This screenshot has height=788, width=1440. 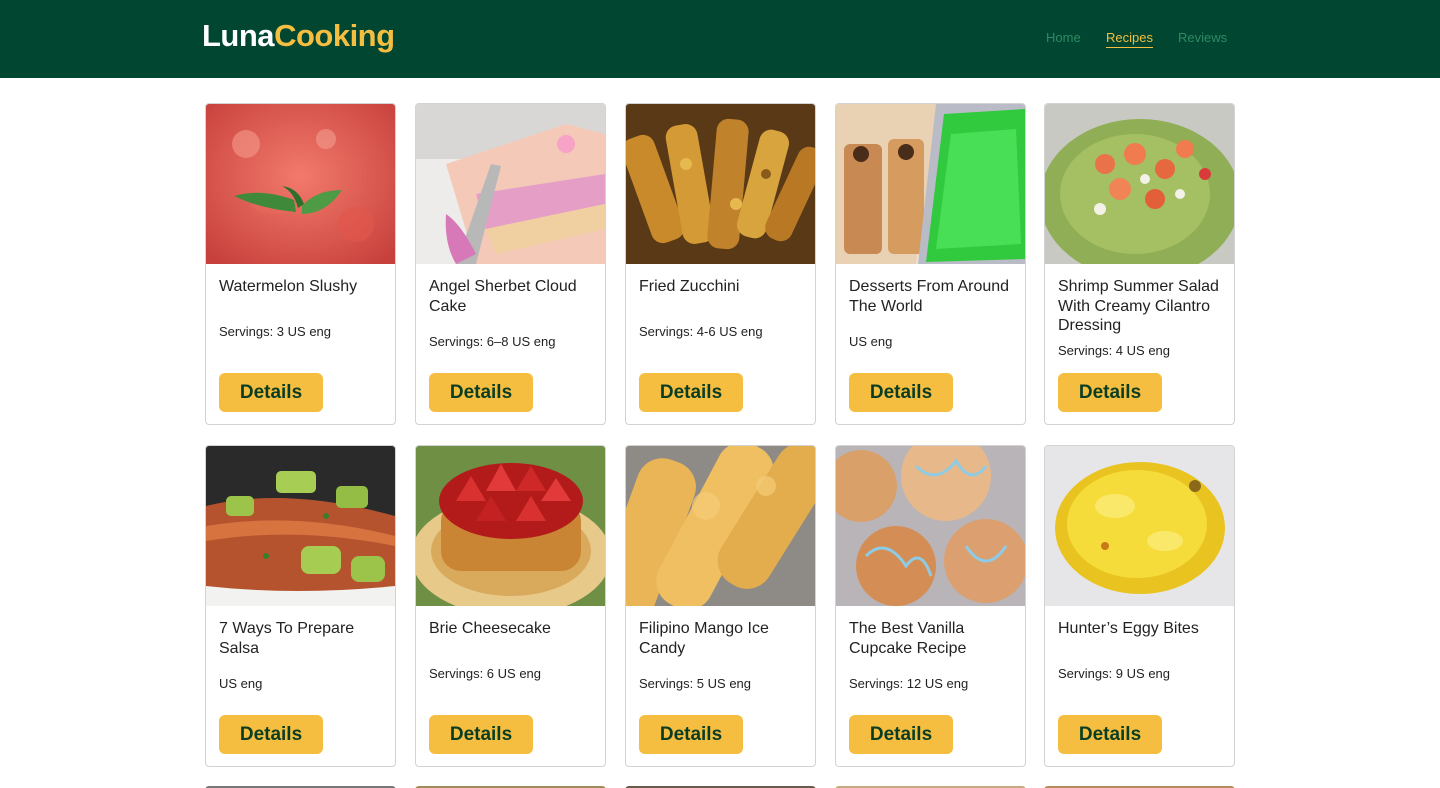 What do you see at coordinates (720, 39) in the screenshot?
I see `site-header: LunaCooking Home Recipes Reviews` at bounding box center [720, 39].